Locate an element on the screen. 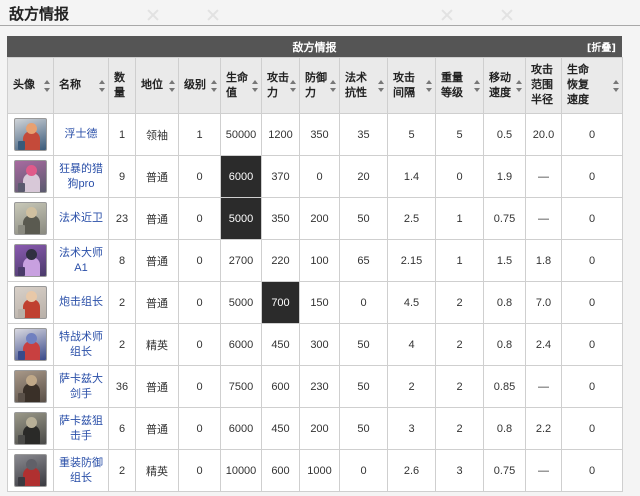  column-header-count: 数量 is located at coordinates (122, 85).